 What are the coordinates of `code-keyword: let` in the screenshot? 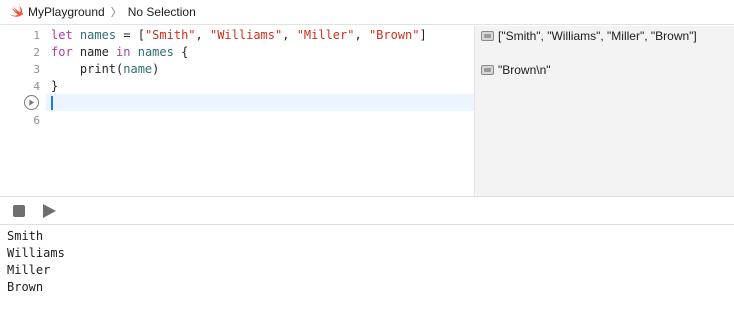 It's located at (62, 35).